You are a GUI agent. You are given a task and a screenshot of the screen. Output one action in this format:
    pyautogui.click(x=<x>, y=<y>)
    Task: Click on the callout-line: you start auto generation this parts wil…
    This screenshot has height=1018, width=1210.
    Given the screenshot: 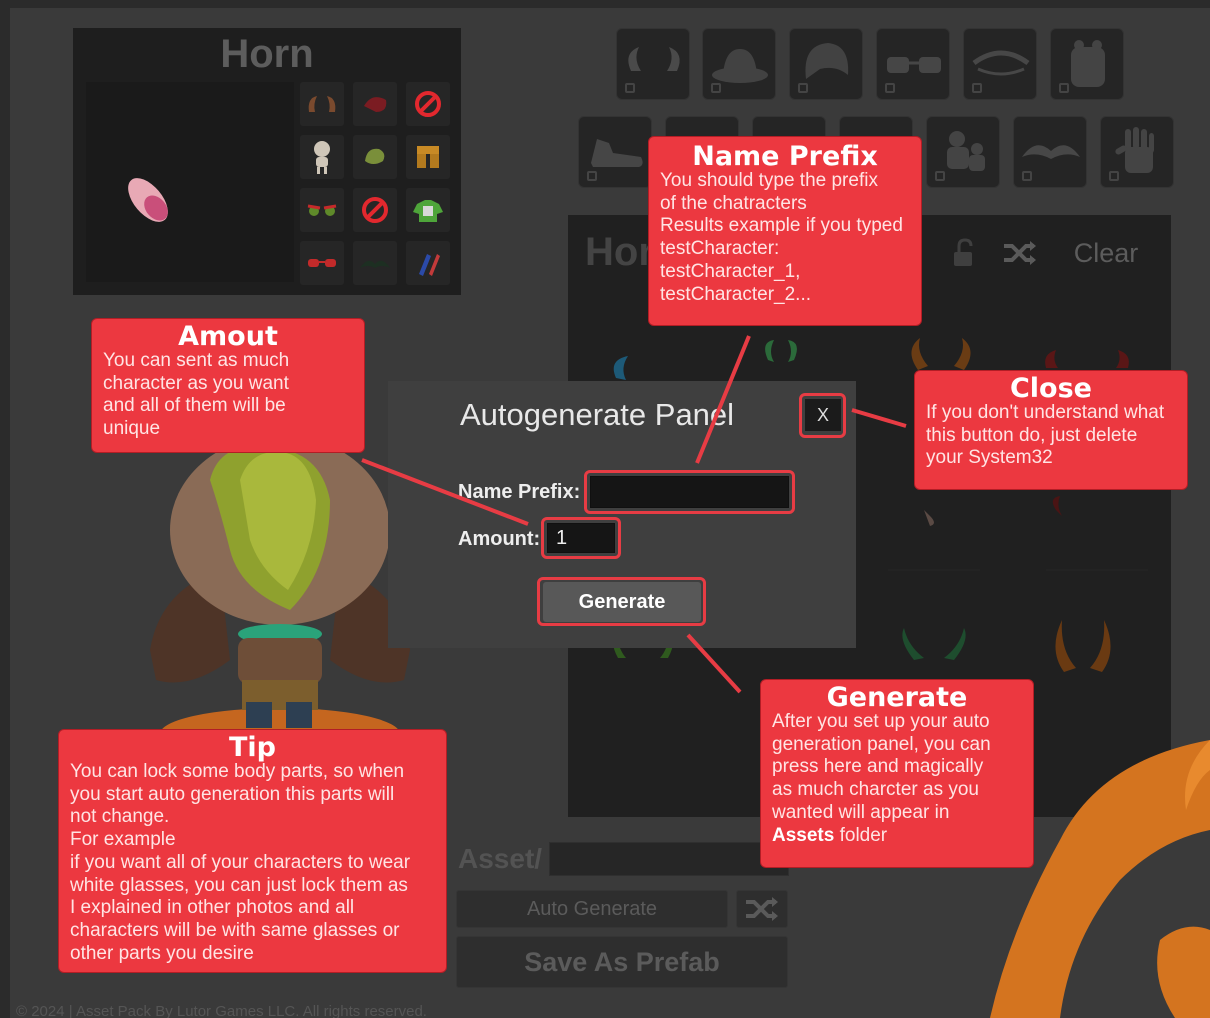 What is the action you would take?
    pyautogui.click(x=232, y=794)
    